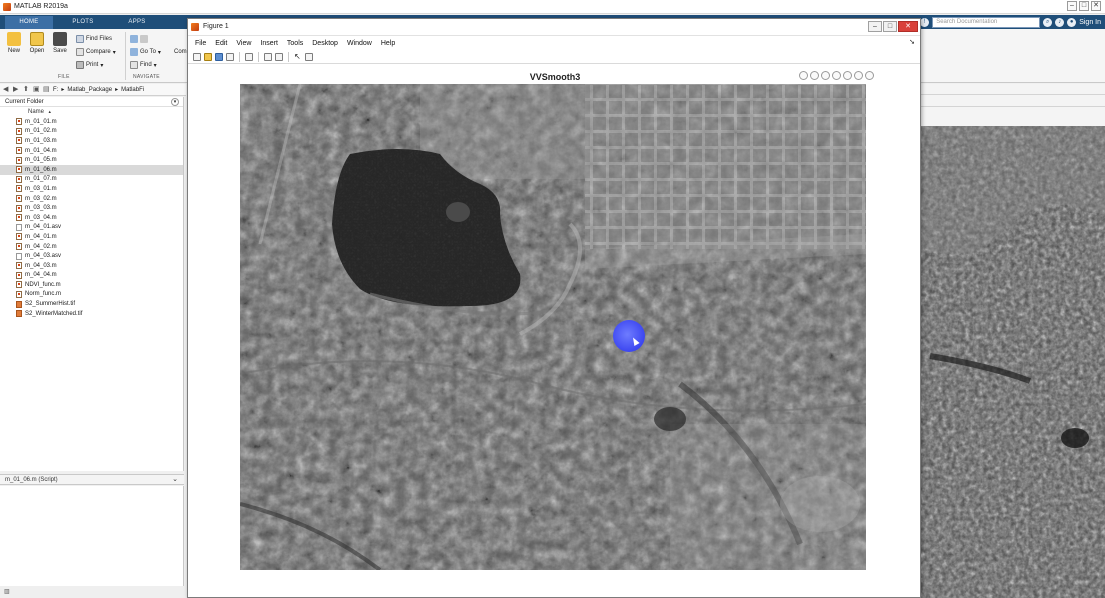 Image resolution: width=1105 pixels, height=598 pixels. What do you see at coordinates (89, 65) in the screenshot?
I see `print-button: Print ▾` at bounding box center [89, 65].